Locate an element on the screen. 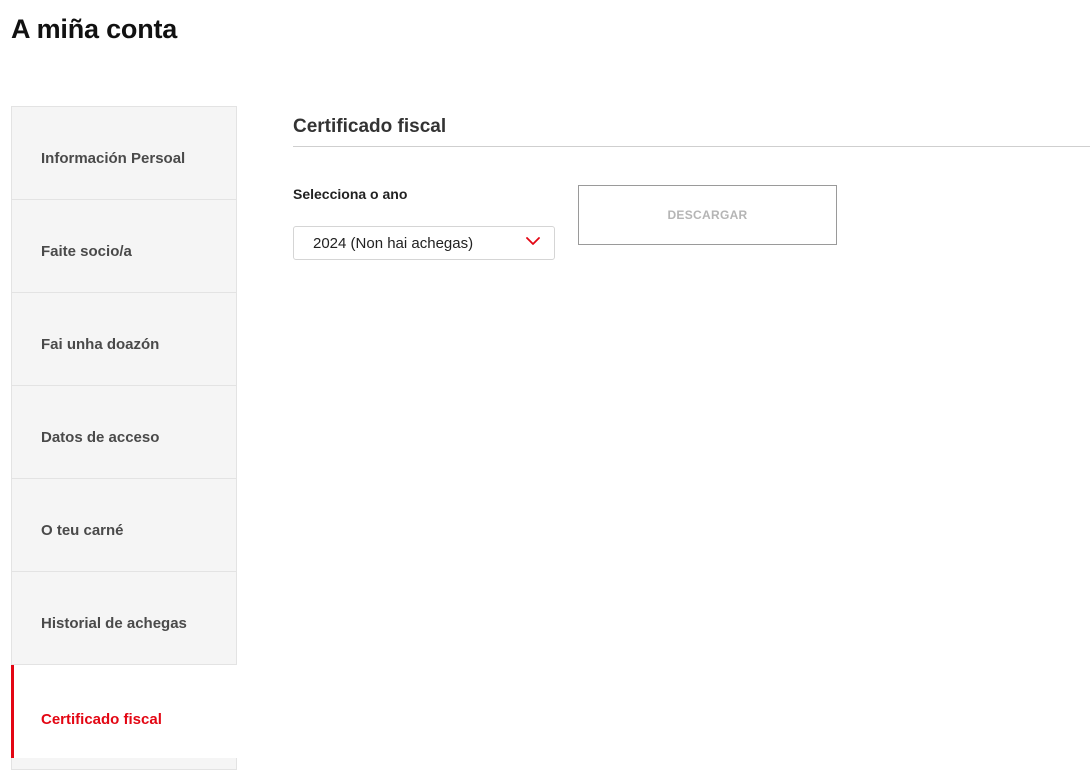  download-button: DESCARGAR is located at coordinates (707, 215).